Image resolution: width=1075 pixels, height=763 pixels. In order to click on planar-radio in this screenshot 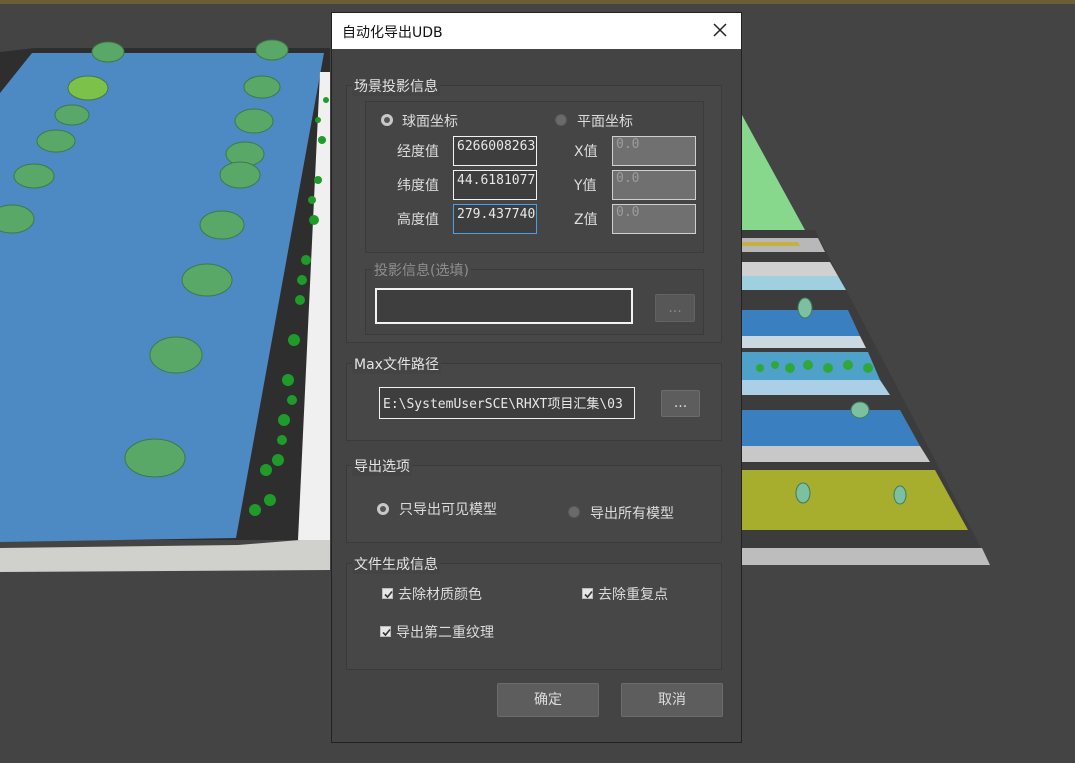, I will do `click(561, 120)`.